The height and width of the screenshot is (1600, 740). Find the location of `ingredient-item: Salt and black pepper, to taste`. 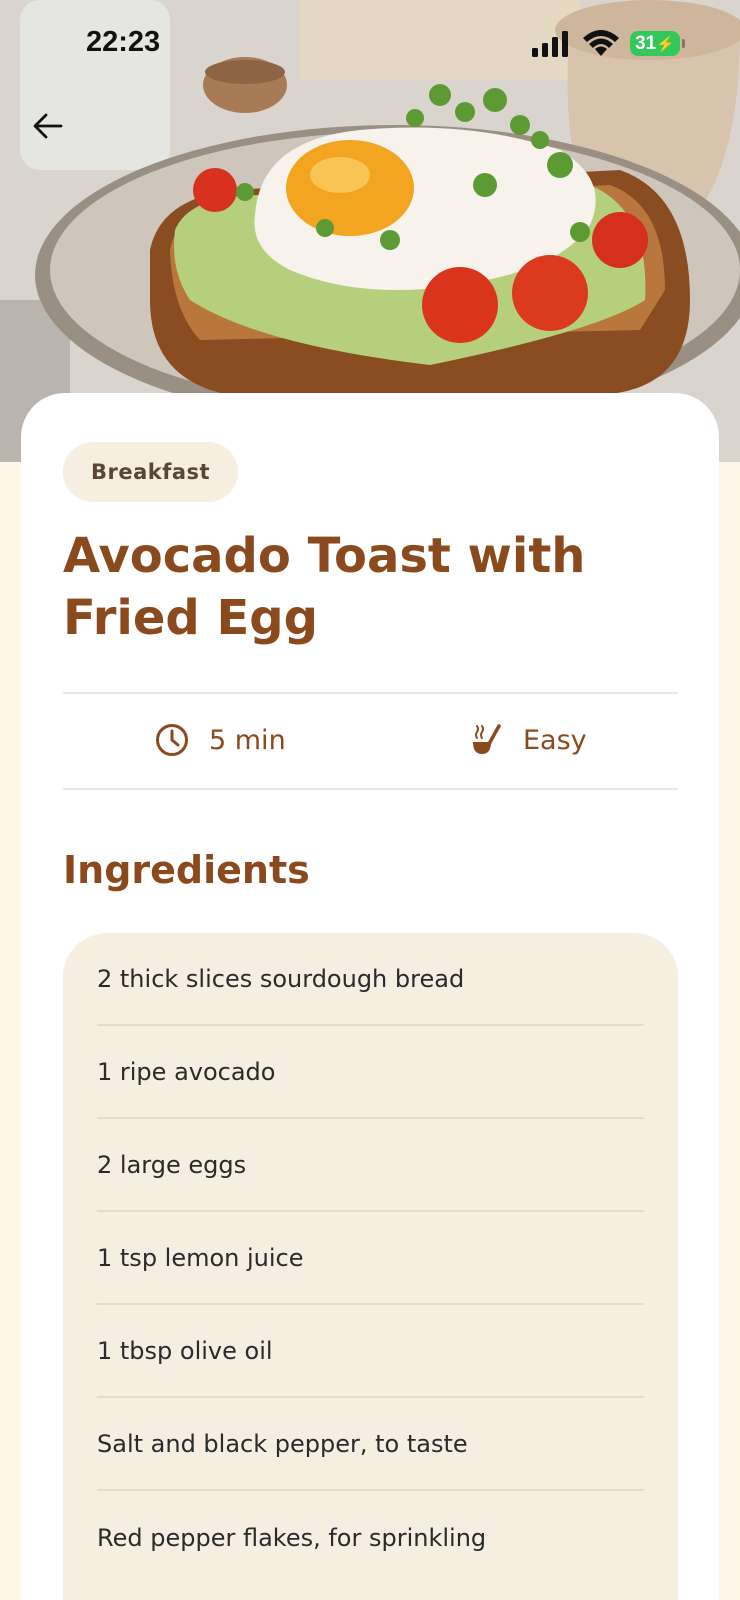

ingredient-item: Salt and black pepper, to taste is located at coordinates (370, 1444).